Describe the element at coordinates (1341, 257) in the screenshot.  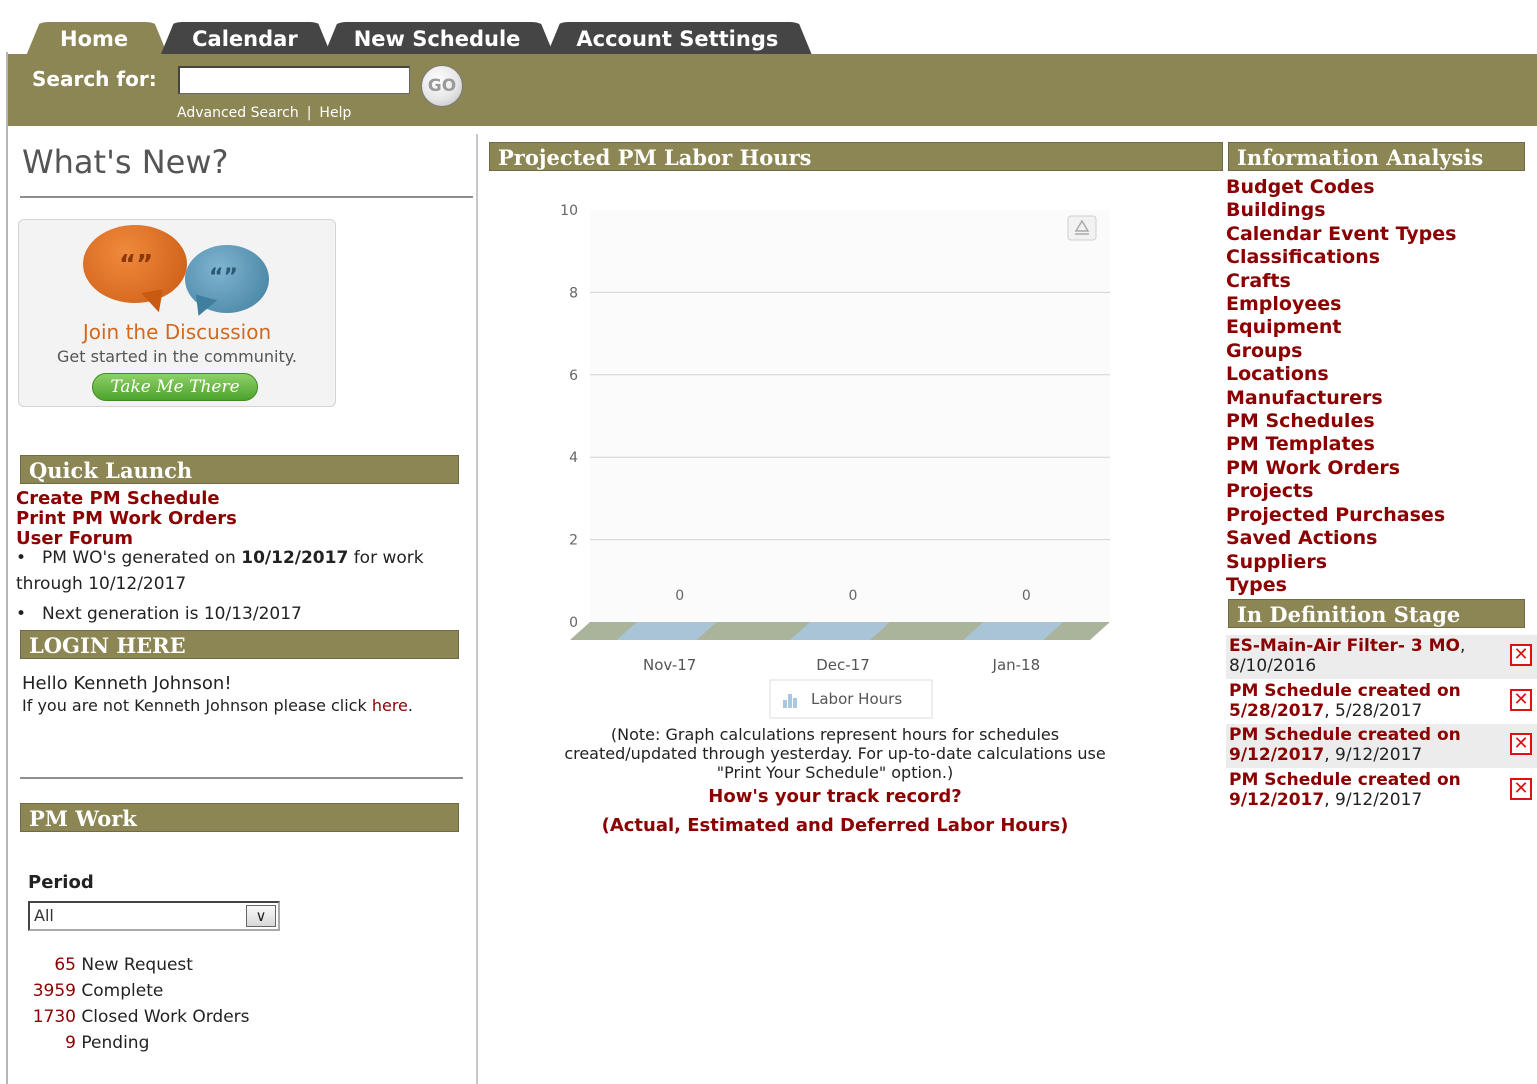
I see `info-analysis-link: Classifications` at that location.